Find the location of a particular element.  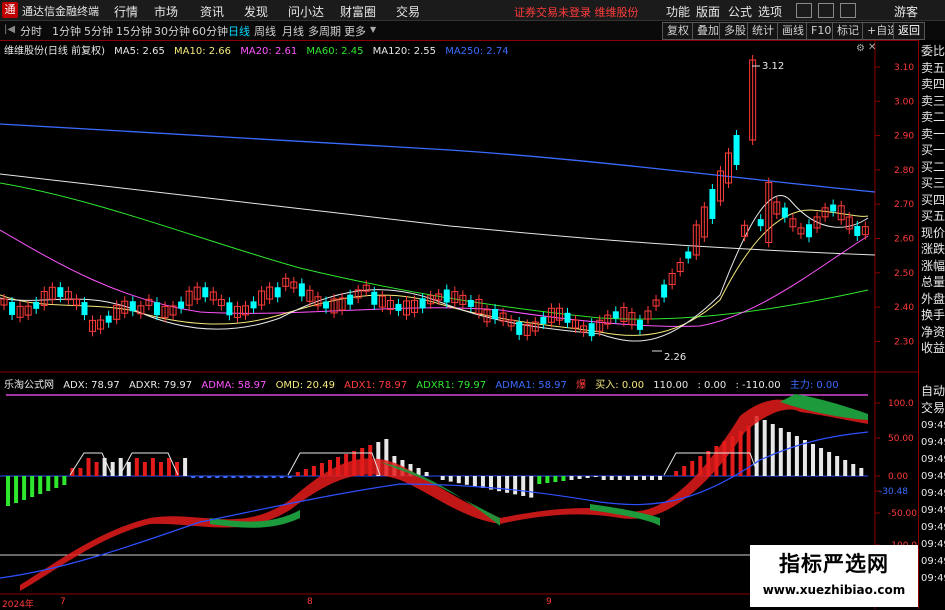

period-daily: 日线 is located at coordinates (239, 31).